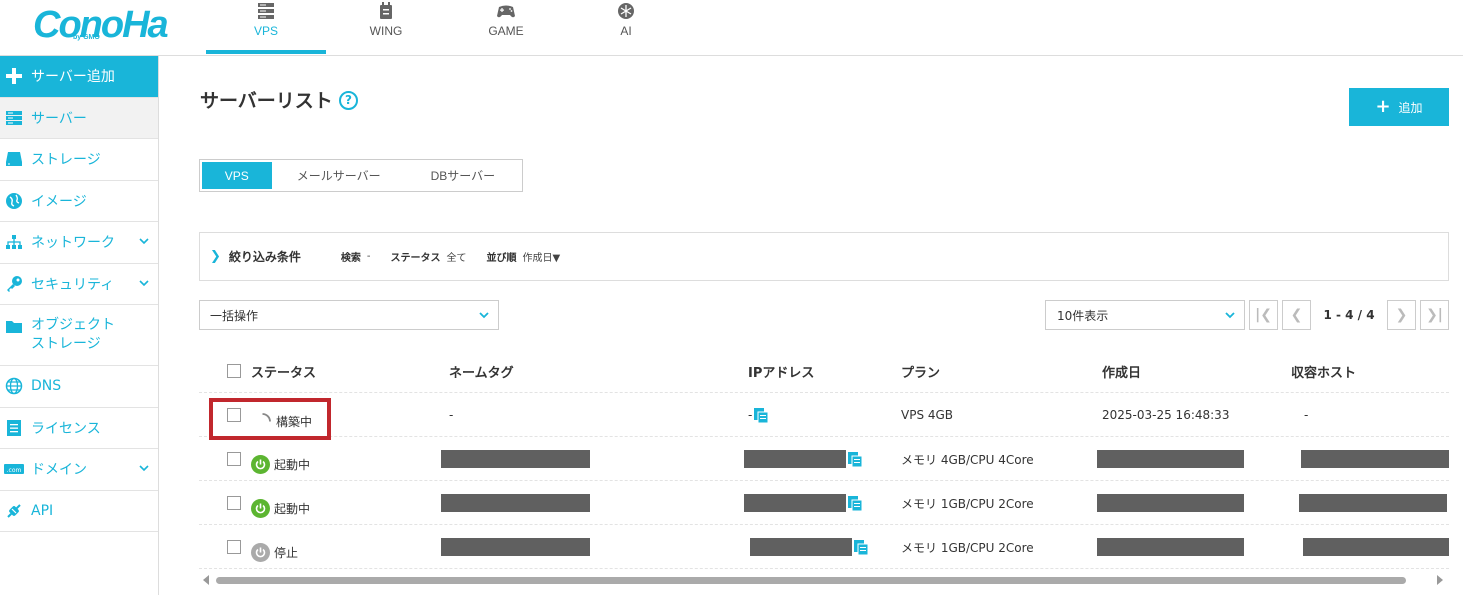 The image size is (1463, 595). Describe the element at coordinates (234, 371) in the screenshot. I see `select-all-checkbox` at that location.